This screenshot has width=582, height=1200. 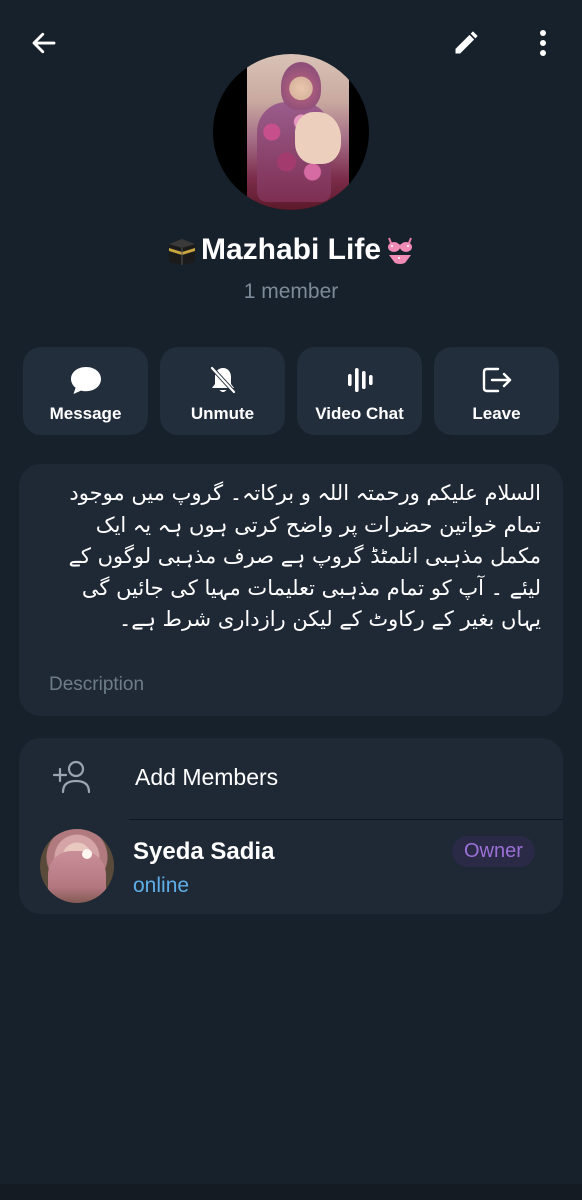 I want to click on video-chat-button: Video Chat, so click(x=359, y=391).